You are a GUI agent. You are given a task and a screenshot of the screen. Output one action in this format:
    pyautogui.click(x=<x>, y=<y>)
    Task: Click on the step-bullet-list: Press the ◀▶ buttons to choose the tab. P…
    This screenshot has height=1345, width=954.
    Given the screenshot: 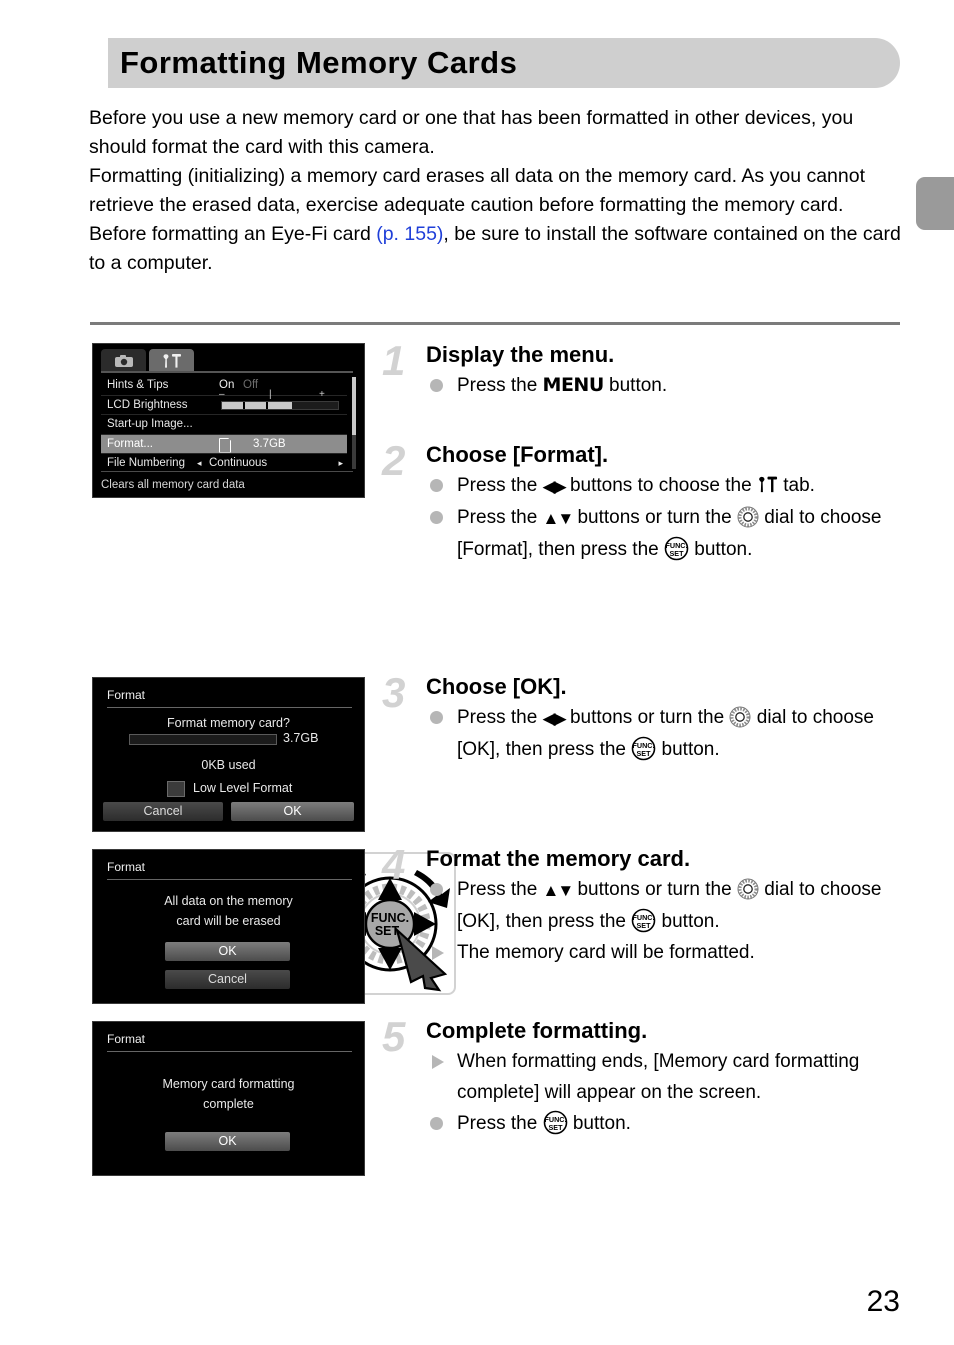 What is the action you would take?
    pyautogui.click(x=664, y=517)
    